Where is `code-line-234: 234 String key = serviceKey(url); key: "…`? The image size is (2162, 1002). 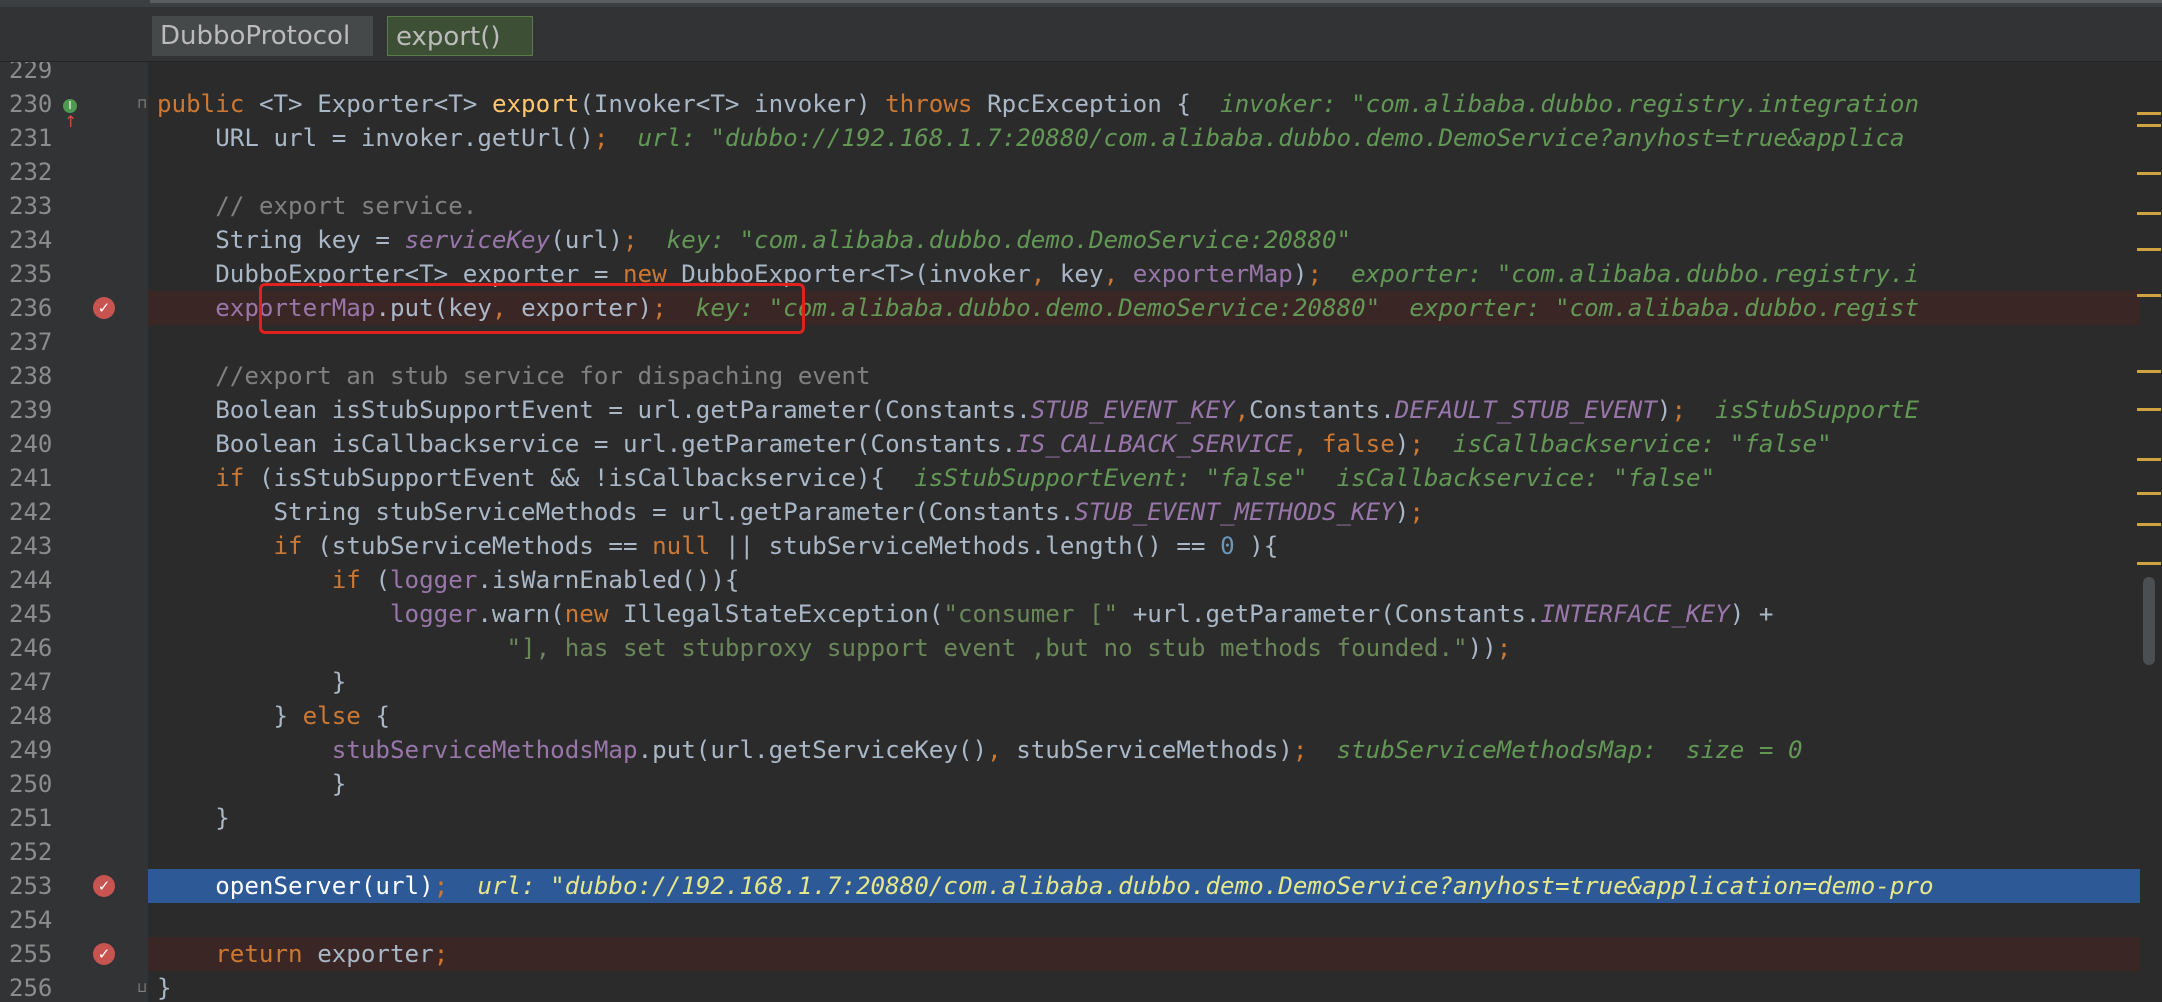 code-line-234: 234 String key = serviceKey(url); key: "… is located at coordinates (1081, 240).